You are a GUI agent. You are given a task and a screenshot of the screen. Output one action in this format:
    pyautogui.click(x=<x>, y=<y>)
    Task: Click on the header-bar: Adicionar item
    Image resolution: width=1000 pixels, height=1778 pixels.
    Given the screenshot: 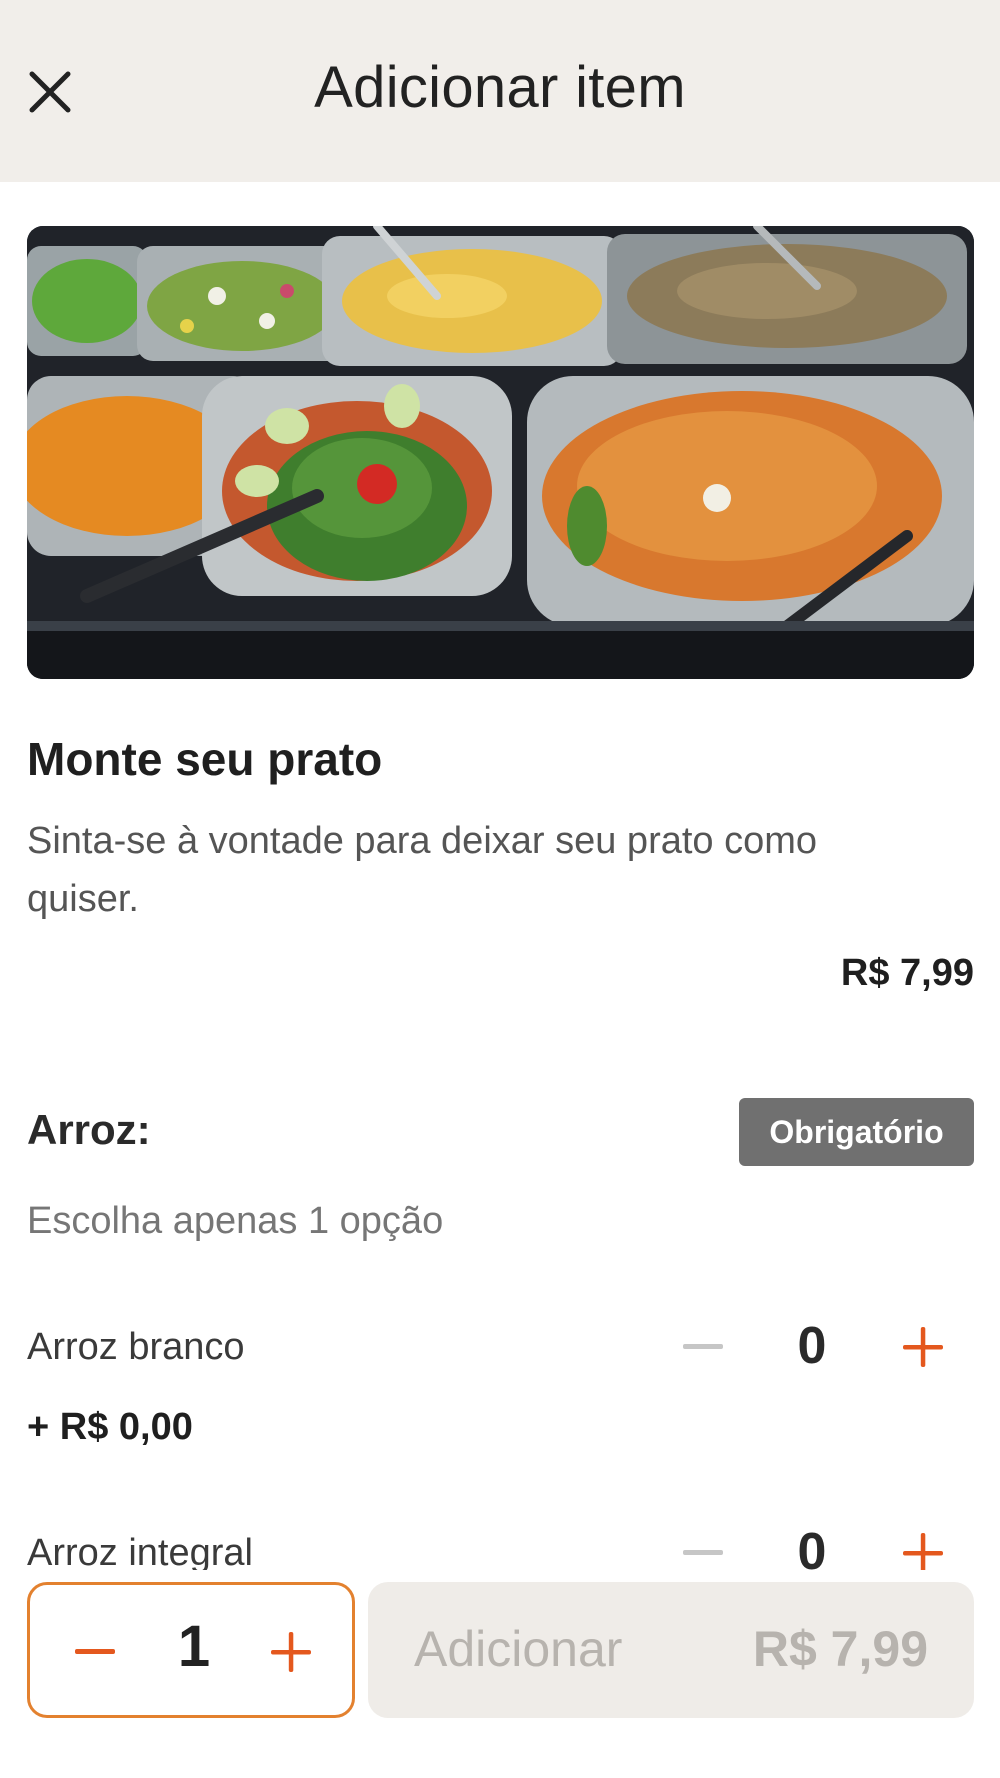 What is the action you would take?
    pyautogui.click(x=500, y=91)
    